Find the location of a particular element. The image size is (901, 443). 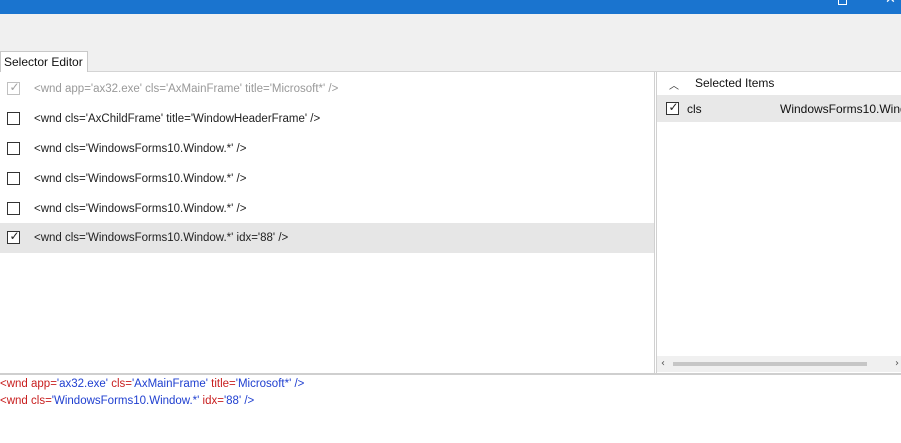

item-value: WindowsForms10.Window is located at coordinates (840, 109).